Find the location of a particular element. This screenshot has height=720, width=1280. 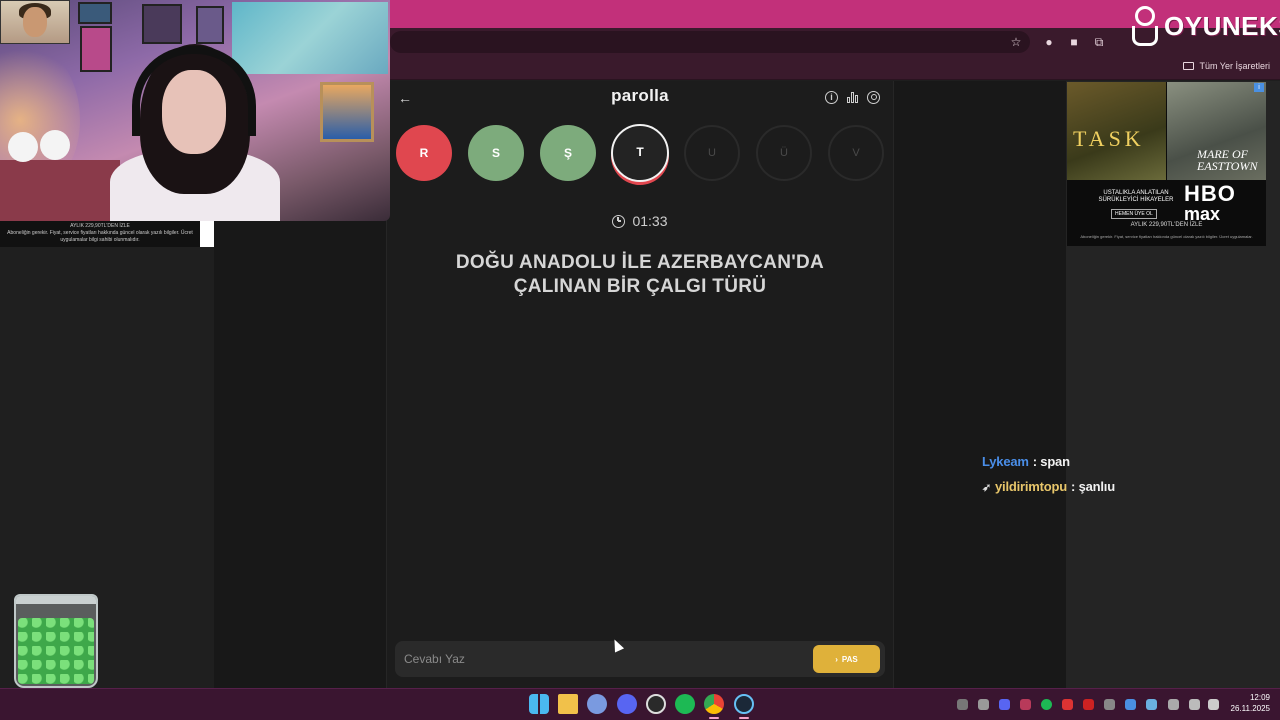

extension-icon: ● is located at coordinates (1049, 42).